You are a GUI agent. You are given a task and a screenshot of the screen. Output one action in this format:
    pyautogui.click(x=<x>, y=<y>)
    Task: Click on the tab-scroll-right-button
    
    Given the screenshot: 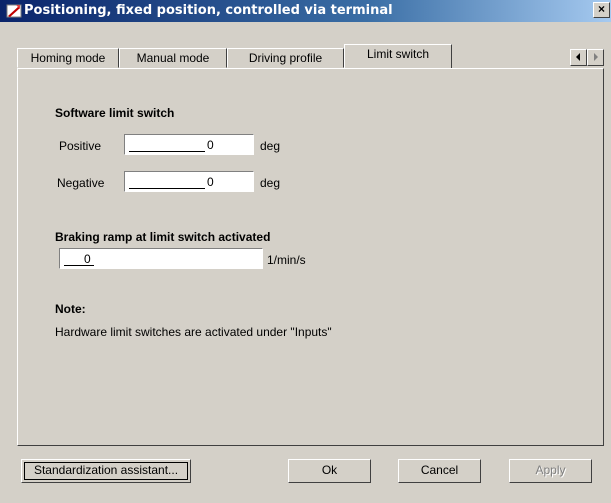 What is the action you would take?
    pyautogui.click(x=595, y=57)
    